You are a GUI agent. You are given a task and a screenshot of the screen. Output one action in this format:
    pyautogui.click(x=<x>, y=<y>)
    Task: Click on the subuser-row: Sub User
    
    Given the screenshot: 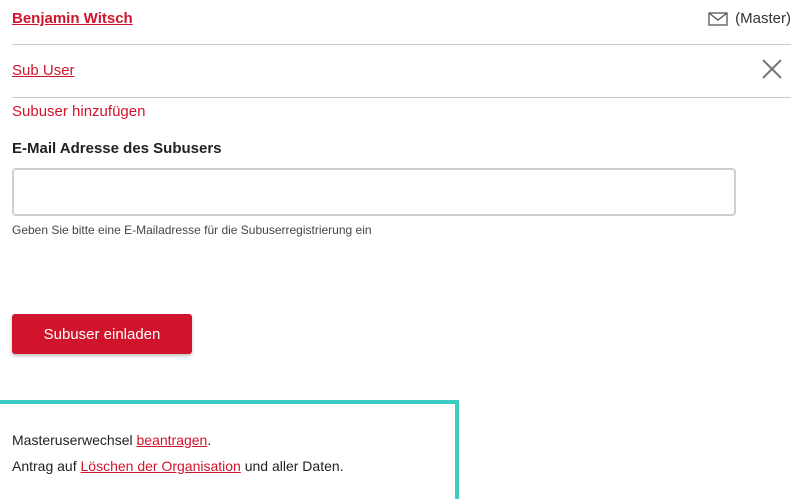 What is the action you would take?
    pyautogui.click(x=401, y=71)
    